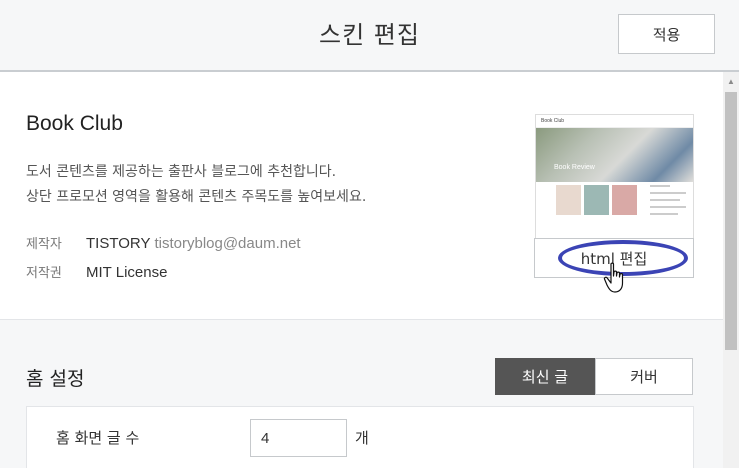 The height and width of the screenshot is (468, 739). Describe the element at coordinates (74, 123) in the screenshot. I see `skin-name: Book Club` at that location.